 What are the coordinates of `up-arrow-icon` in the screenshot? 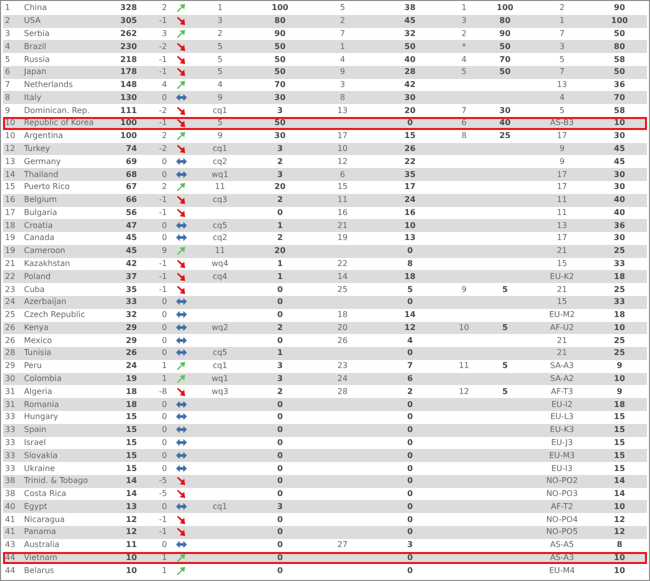 It's located at (181, 251).